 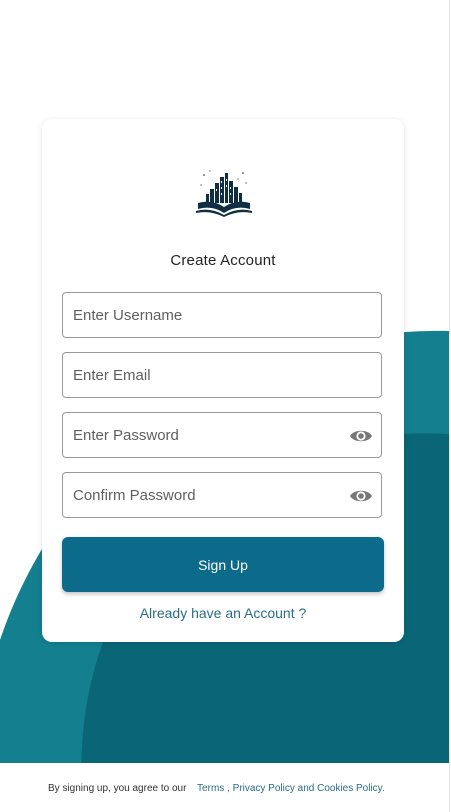 I want to click on email-input, so click(x=222, y=375).